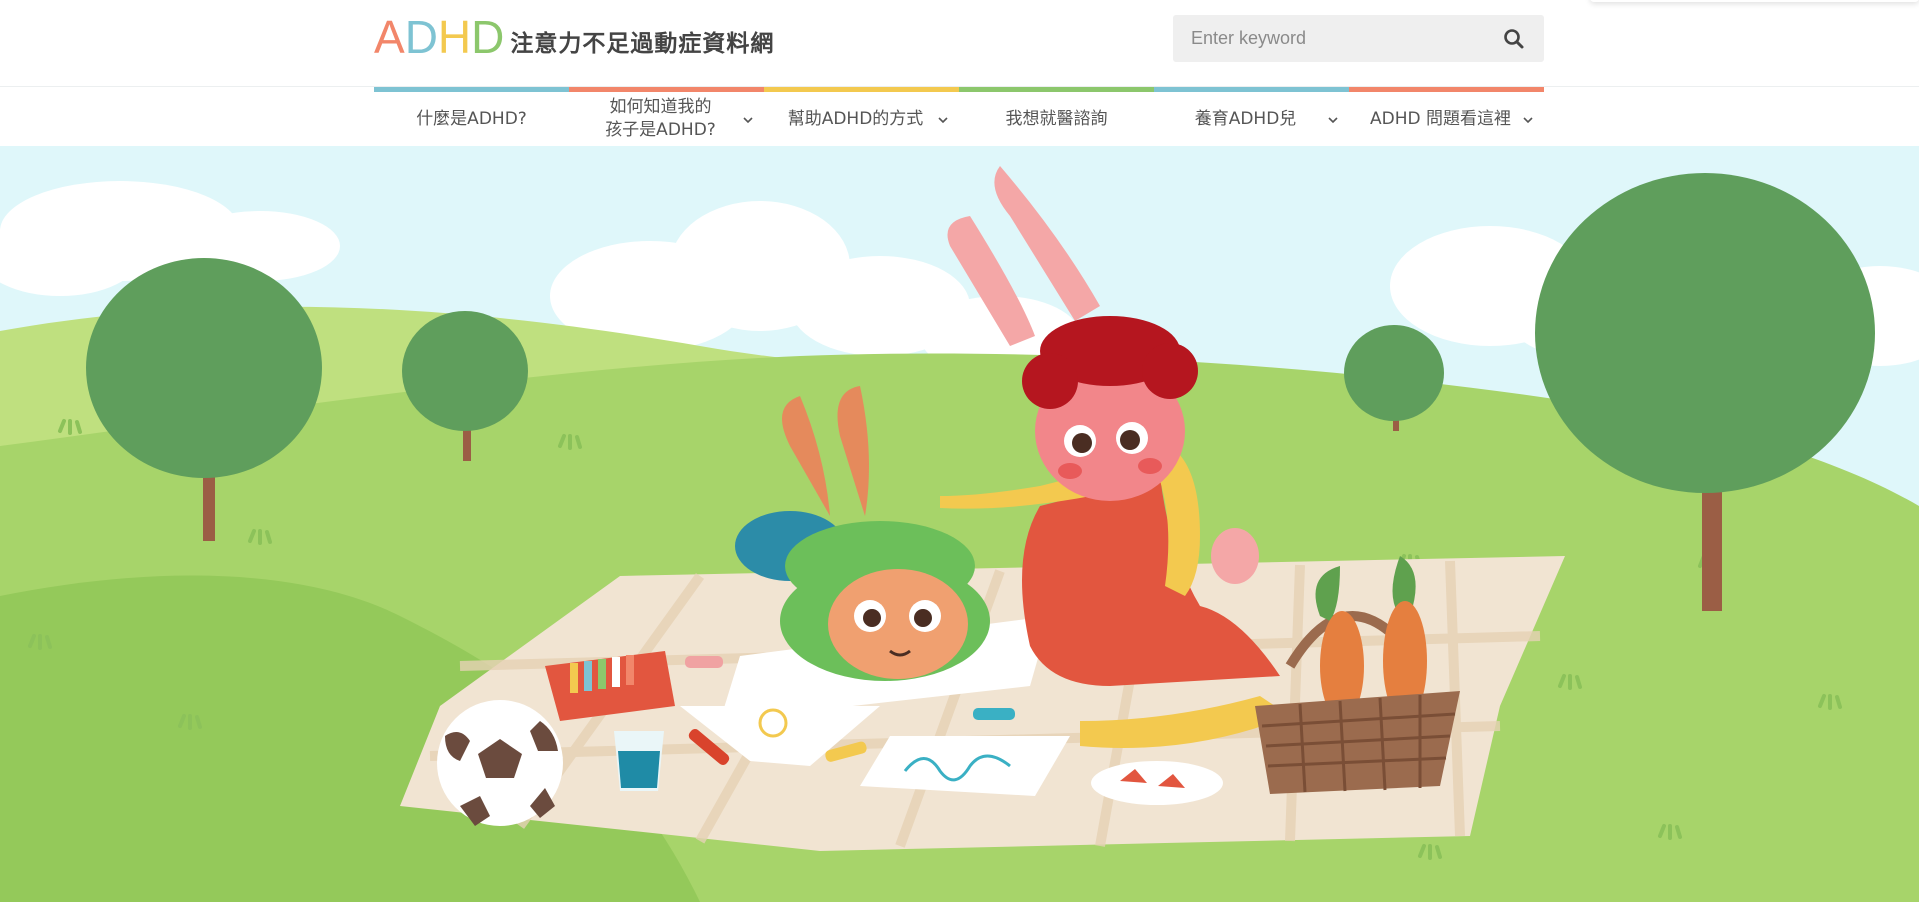  What do you see at coordinates (389, 37) in the screenshot?
I see `logo-letter-a: A` at bounding box center [389, 37].